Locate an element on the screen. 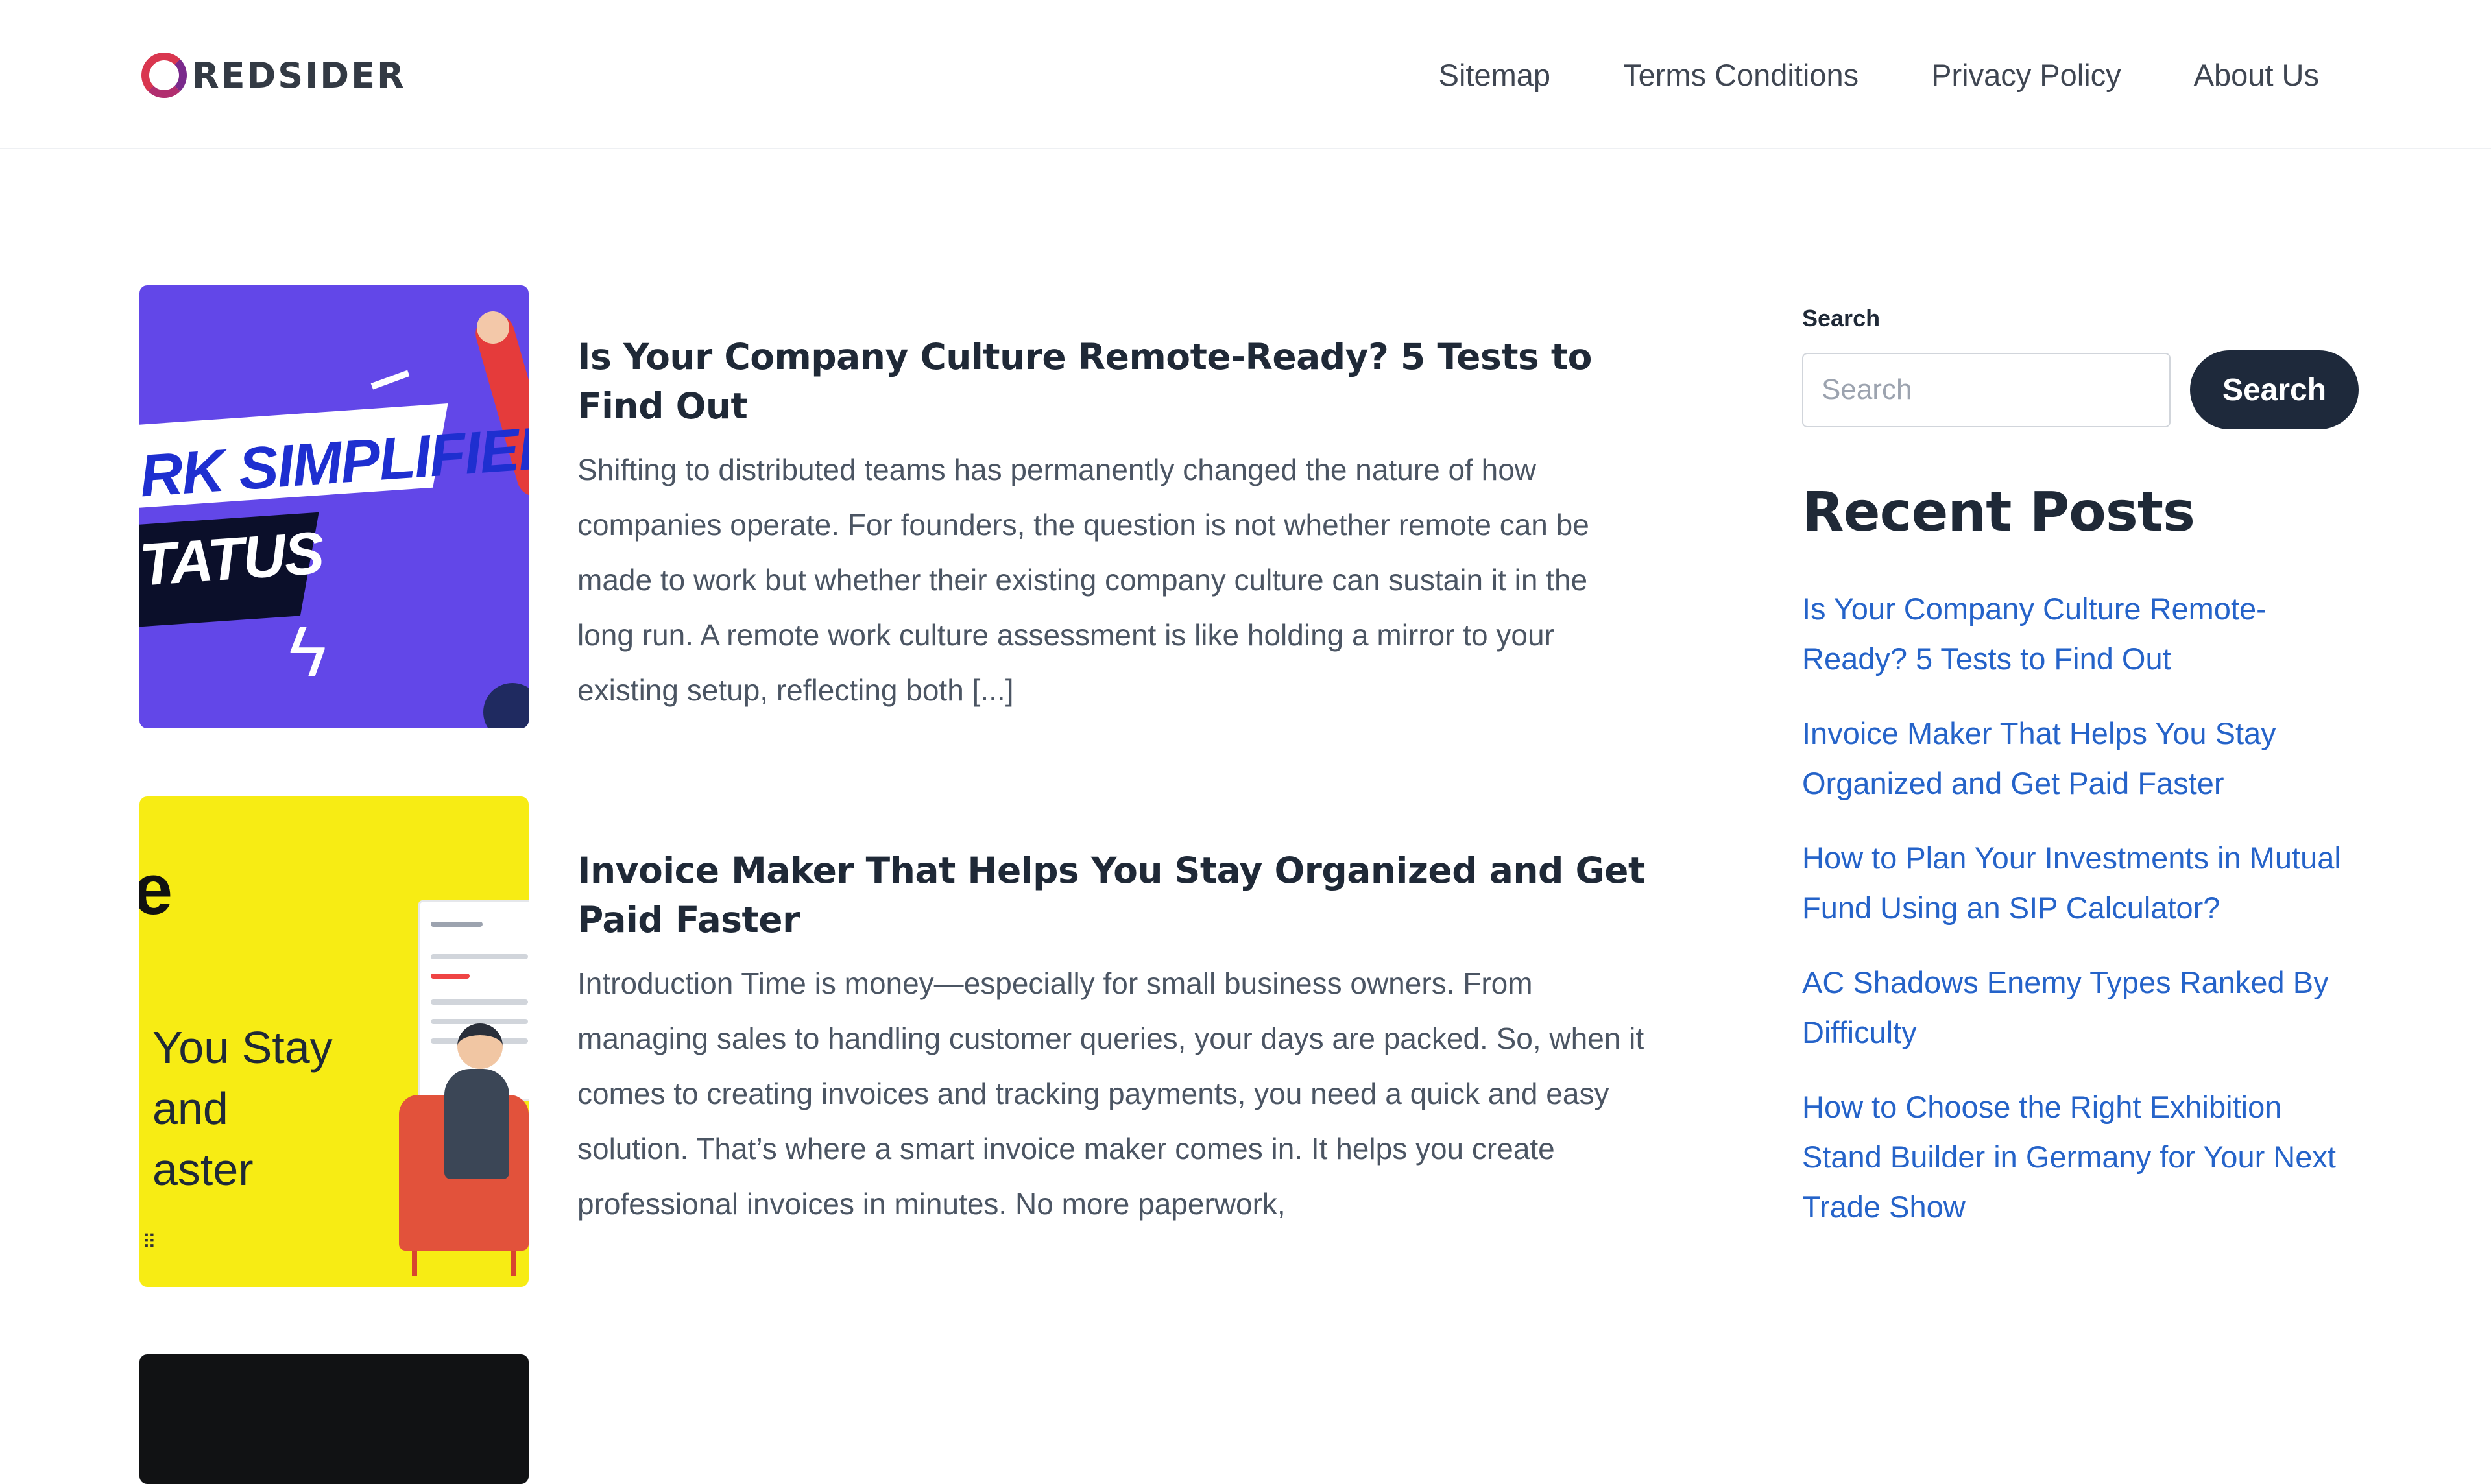 The width and height of the screenshot is (2491, 1484). search-button: Search is located at coordinates (2274, 390).